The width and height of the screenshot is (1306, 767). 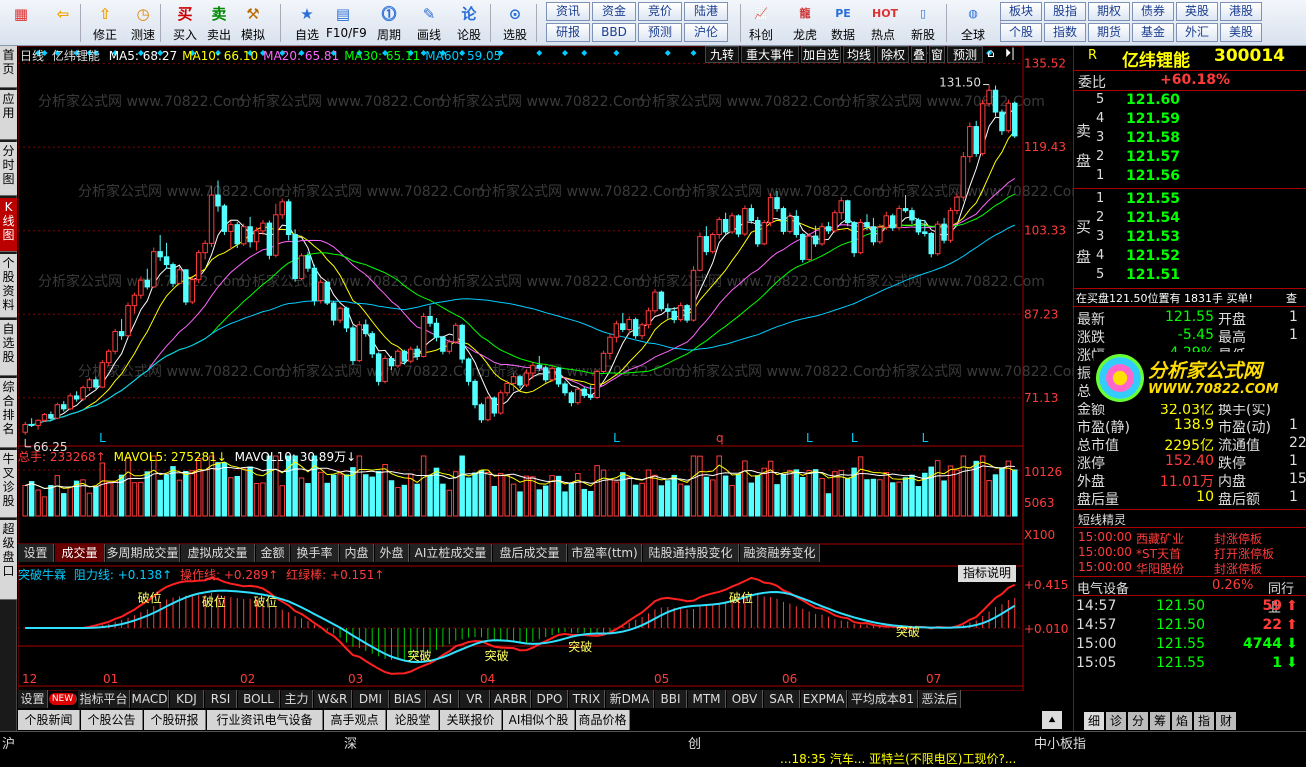 What do you see at coordinates (707, 699) in the screenshot?
I see `bottom-tab-18: MTM` at bounding box center [707, 699].